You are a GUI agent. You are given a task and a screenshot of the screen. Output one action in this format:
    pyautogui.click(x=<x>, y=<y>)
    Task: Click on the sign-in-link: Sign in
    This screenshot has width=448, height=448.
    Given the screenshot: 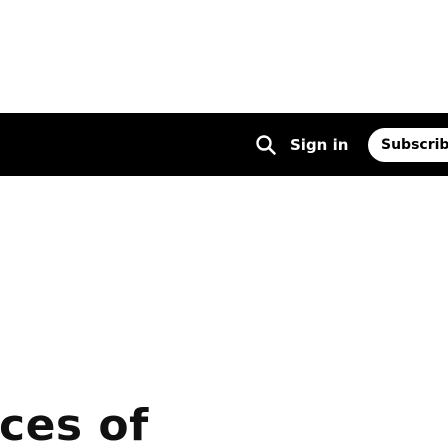 What is the action you would take?
    pyautogui.click(x=319, y=145)
    